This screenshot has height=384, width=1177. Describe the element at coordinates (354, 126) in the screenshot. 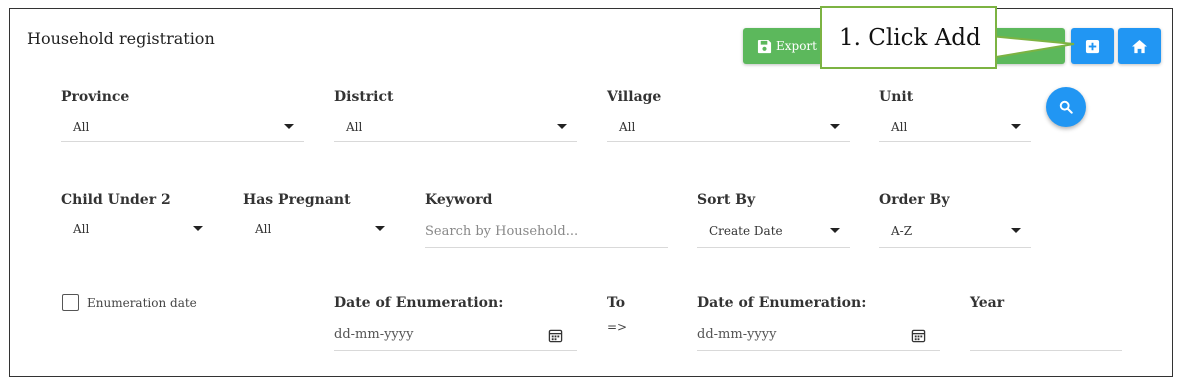

I see `district-value: All` at that location.